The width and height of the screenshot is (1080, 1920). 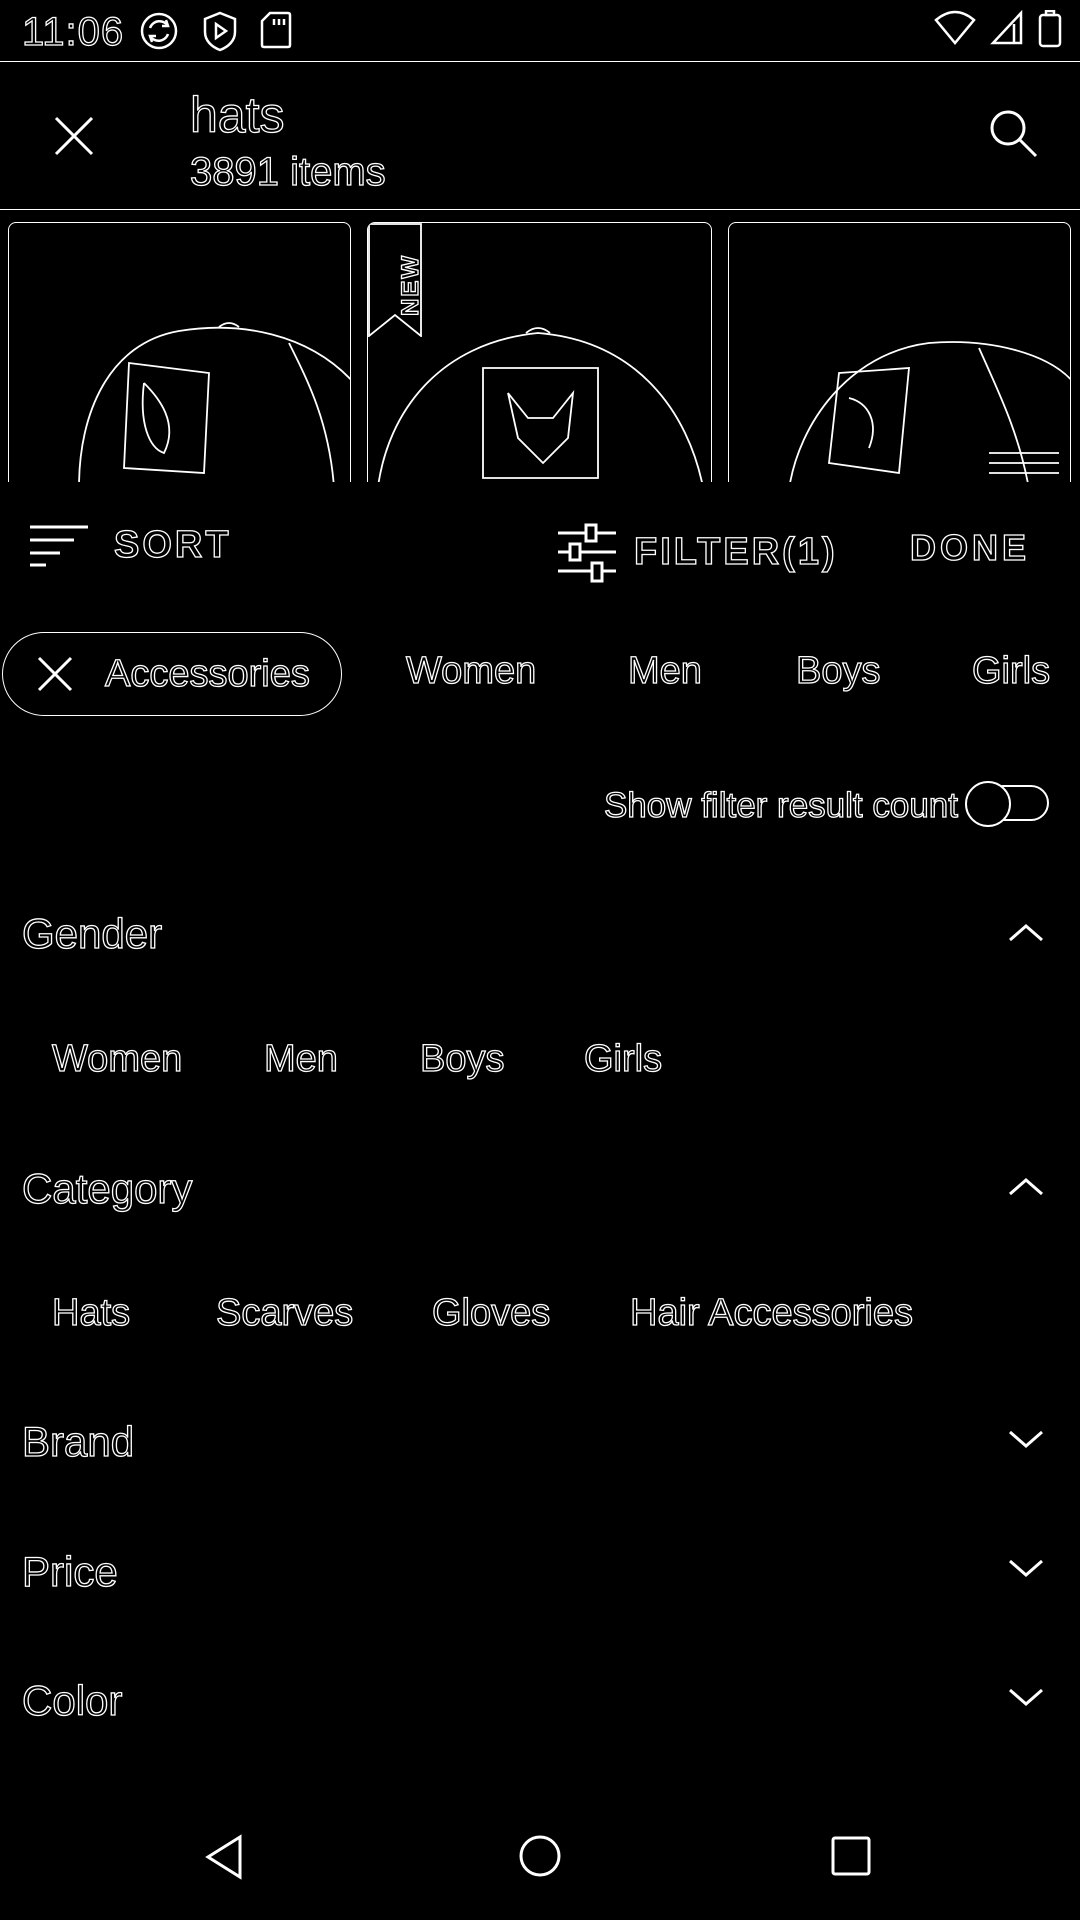 I want to click on section-brand-title: Brand, so click(x=77, y=1441).